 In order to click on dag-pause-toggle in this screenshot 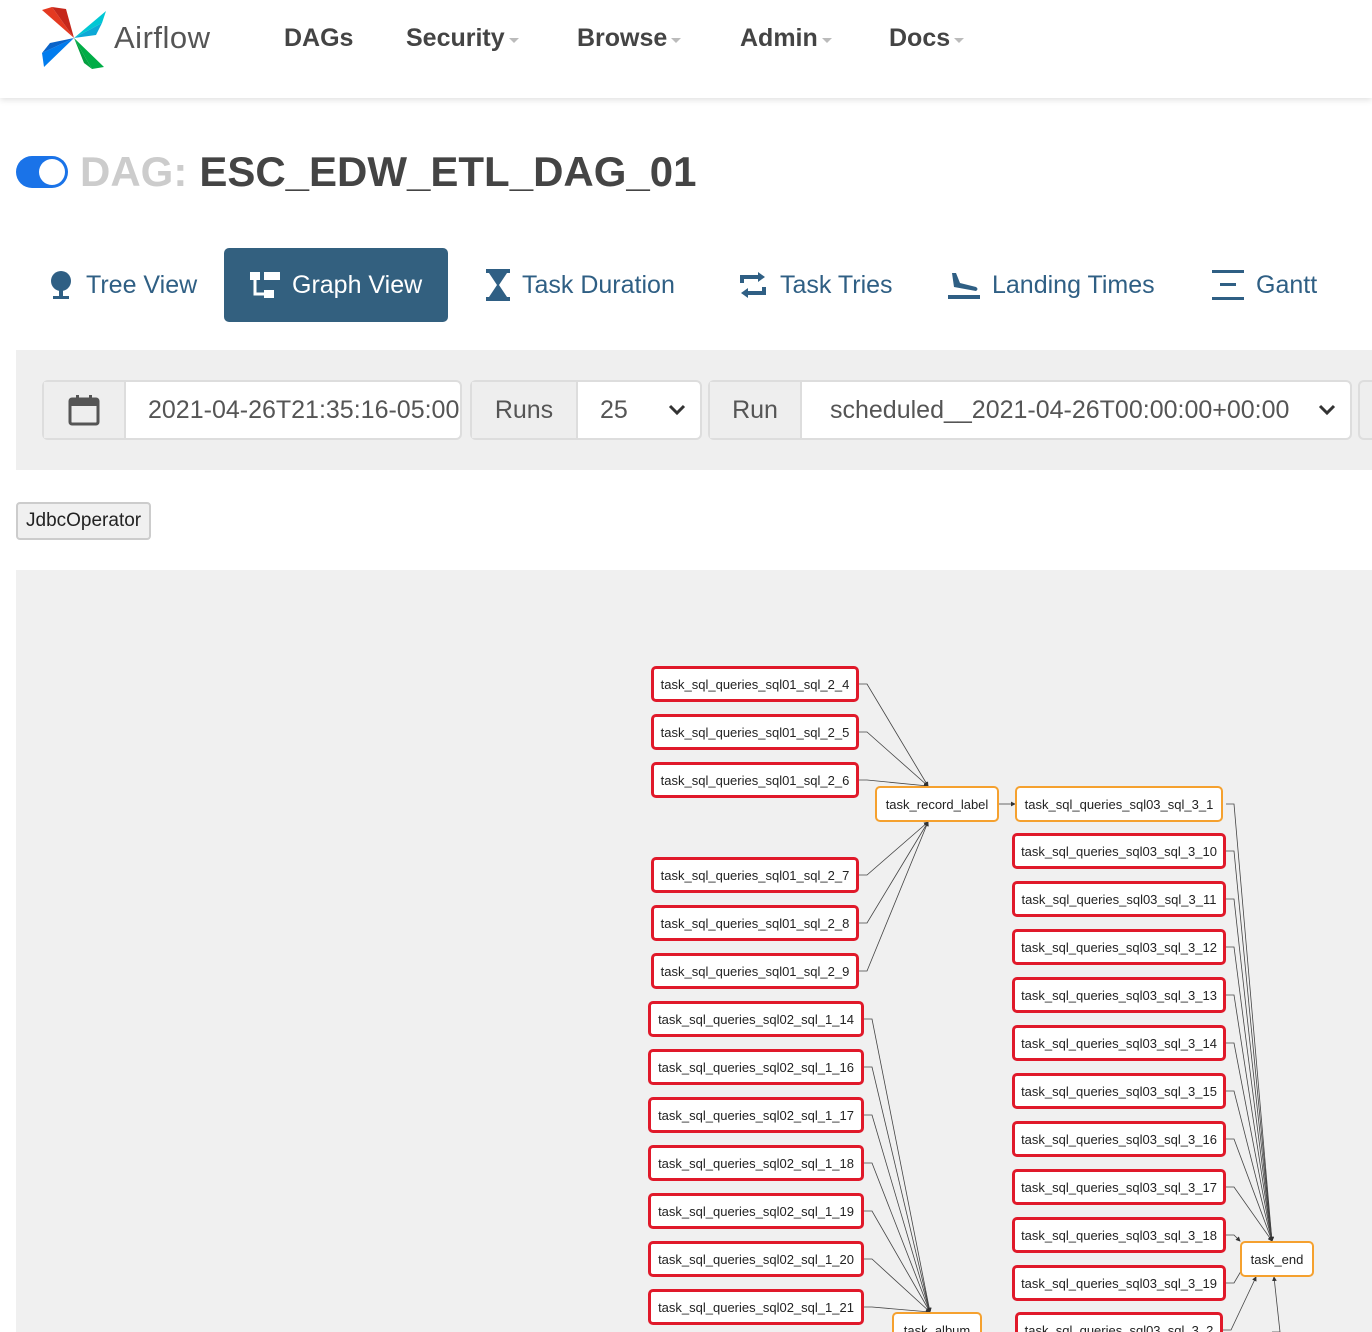, I will do `click(42, 172)`.